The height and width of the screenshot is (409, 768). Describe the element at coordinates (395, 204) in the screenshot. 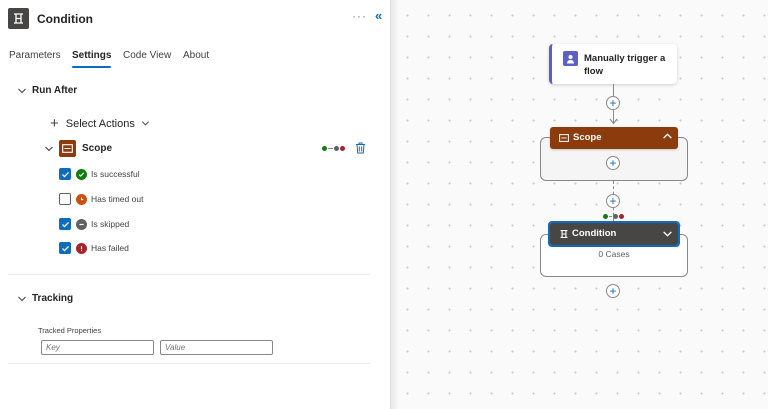

I see `panel-shadow` at that location.